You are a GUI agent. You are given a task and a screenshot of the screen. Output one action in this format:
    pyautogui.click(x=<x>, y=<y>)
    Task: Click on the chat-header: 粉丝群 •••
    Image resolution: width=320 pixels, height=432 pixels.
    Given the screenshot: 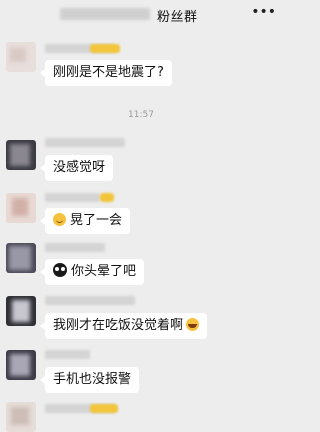 What is the action you would take?
    pyautogui.click(x=141, y=15)
    